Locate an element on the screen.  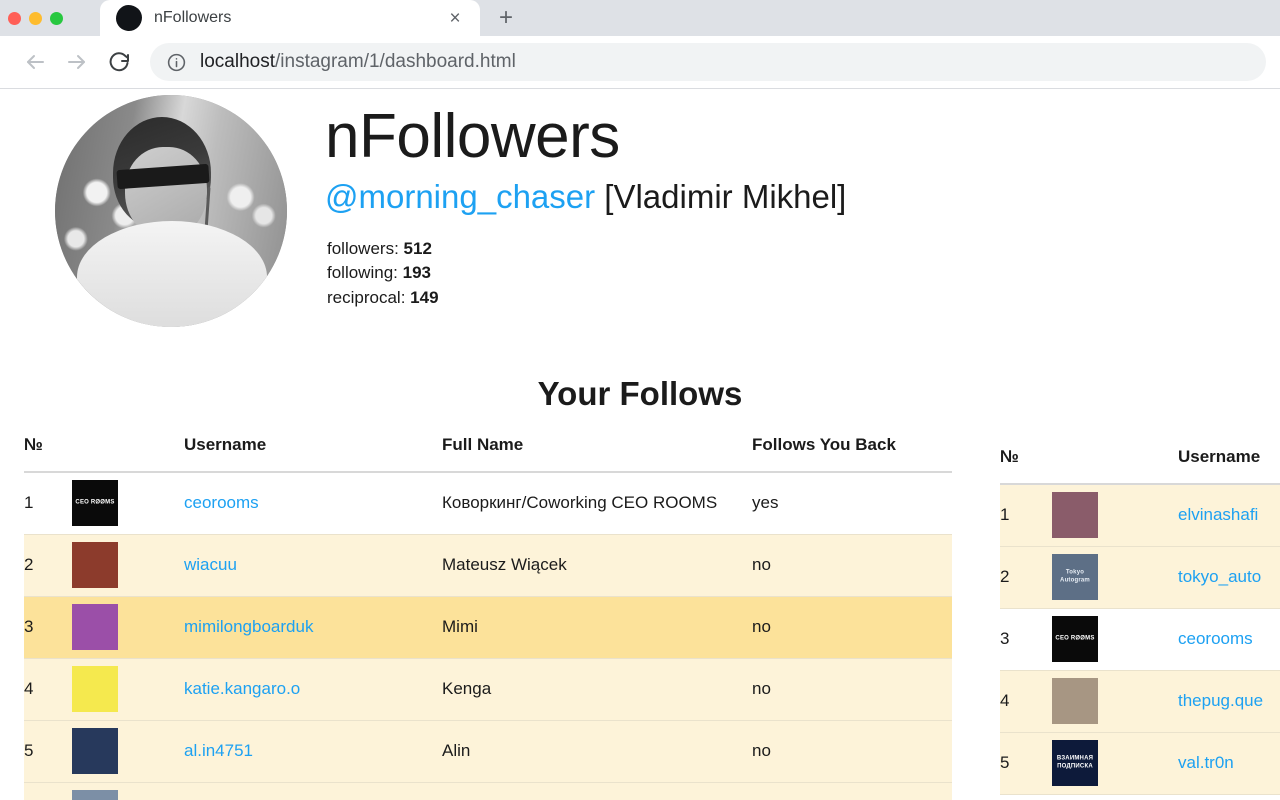
reload-icon is located at coordinates (119, 62).